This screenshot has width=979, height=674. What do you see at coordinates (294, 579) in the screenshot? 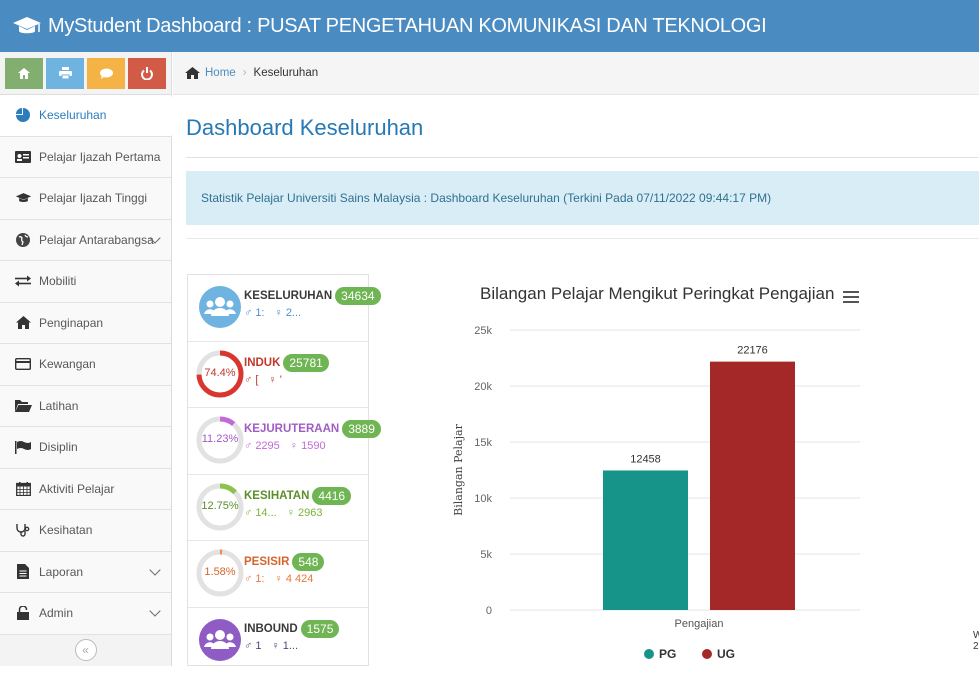
I see `female-count: ♀ 4 424` at bounding box center [294, 579].